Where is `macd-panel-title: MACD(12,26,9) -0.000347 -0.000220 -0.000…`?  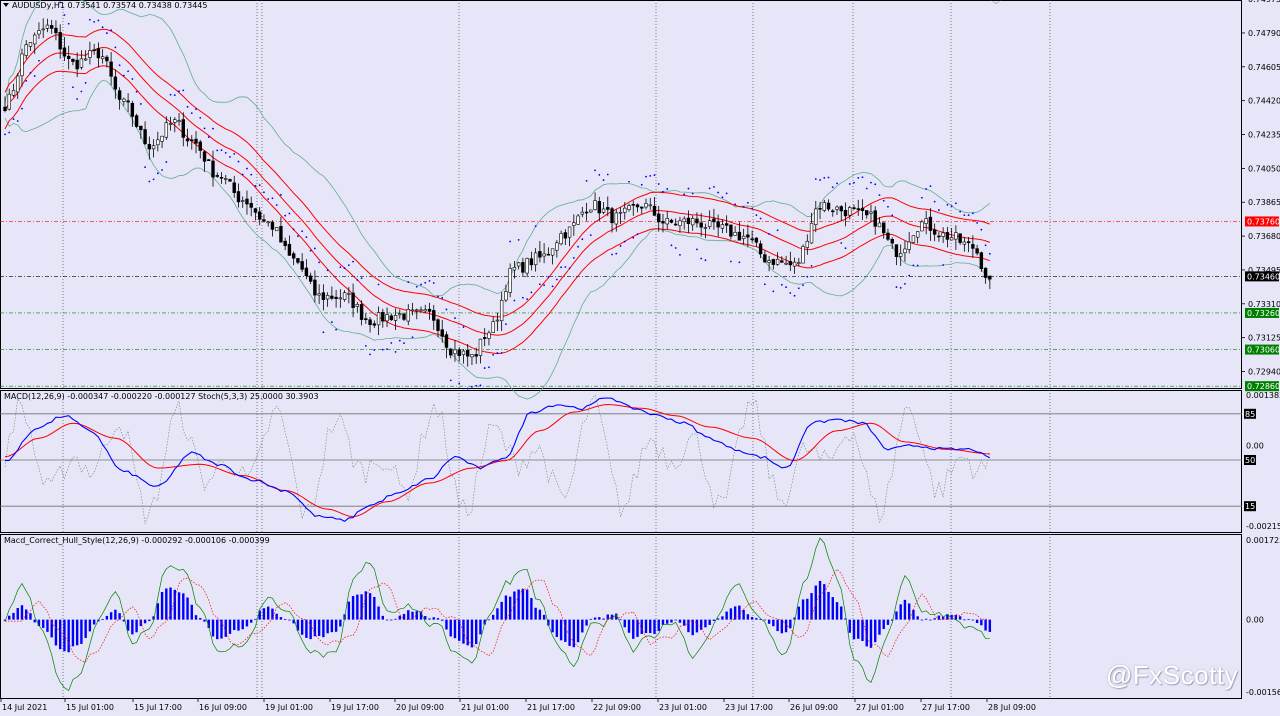 macd-panel-title: MACD(12,26,9) -0.000347 -0.000220 -0.000… is located at coordinates (161, 396).